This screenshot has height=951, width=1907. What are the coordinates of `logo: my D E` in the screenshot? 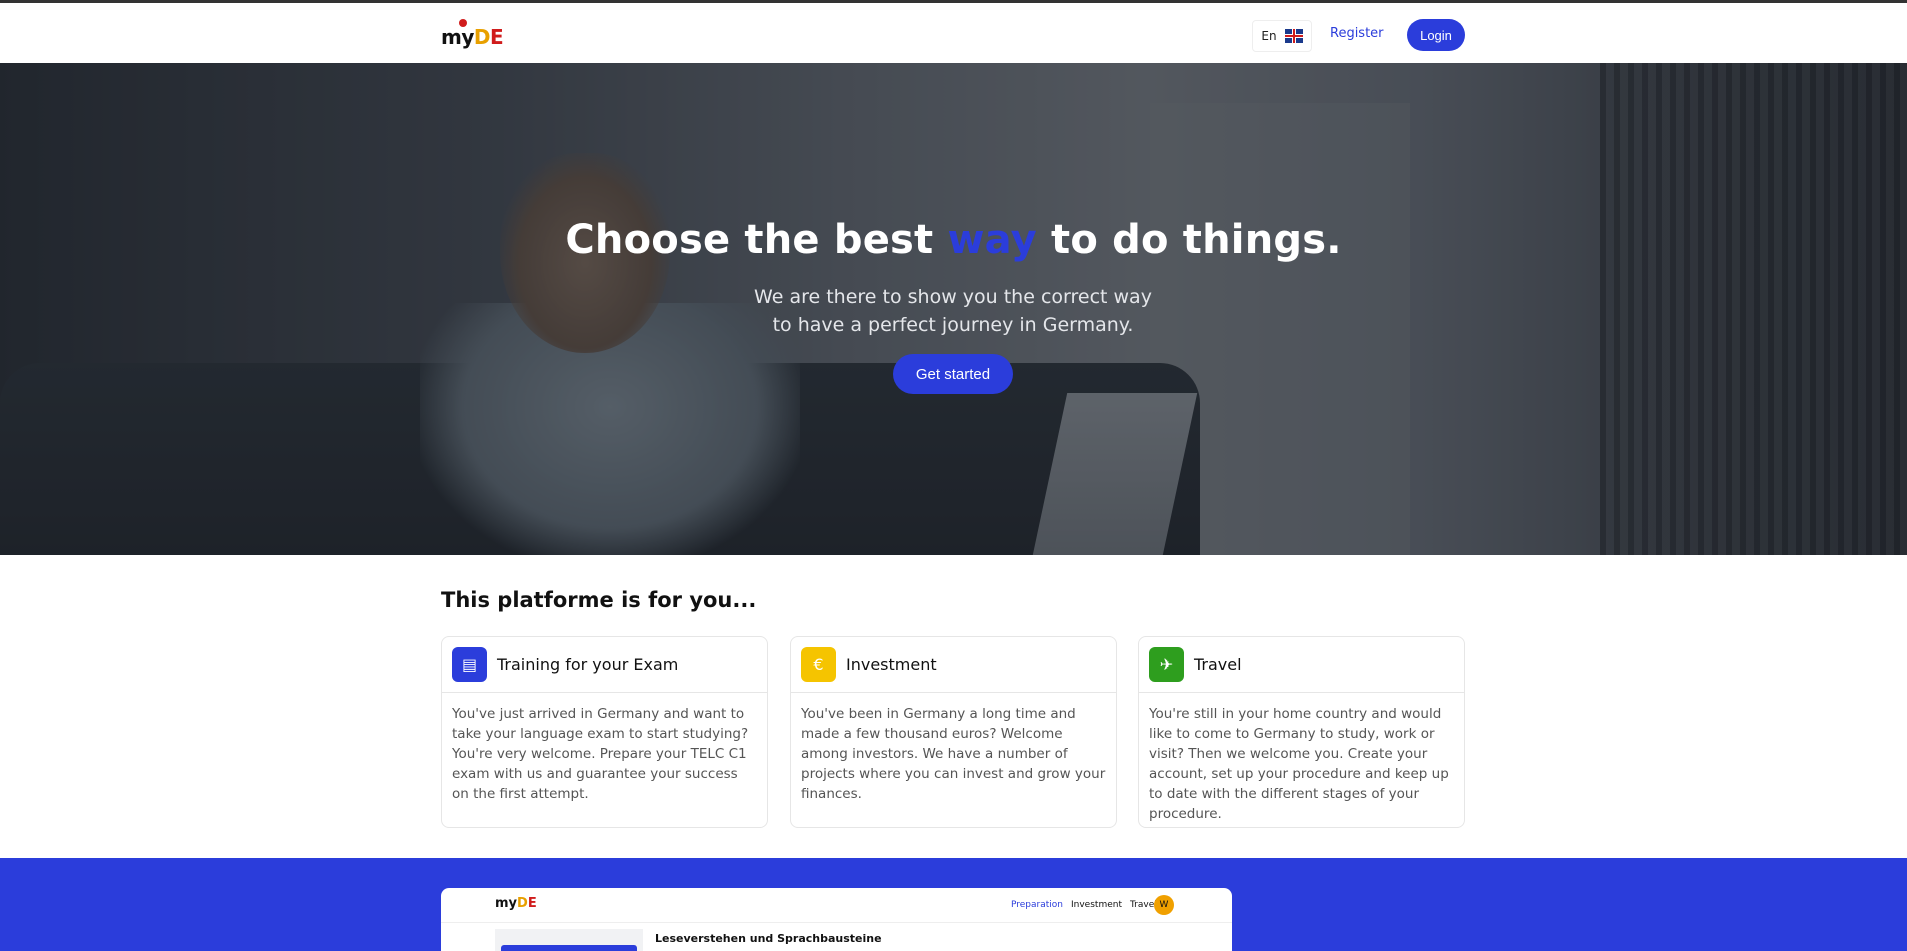 It's located at (472, 34).